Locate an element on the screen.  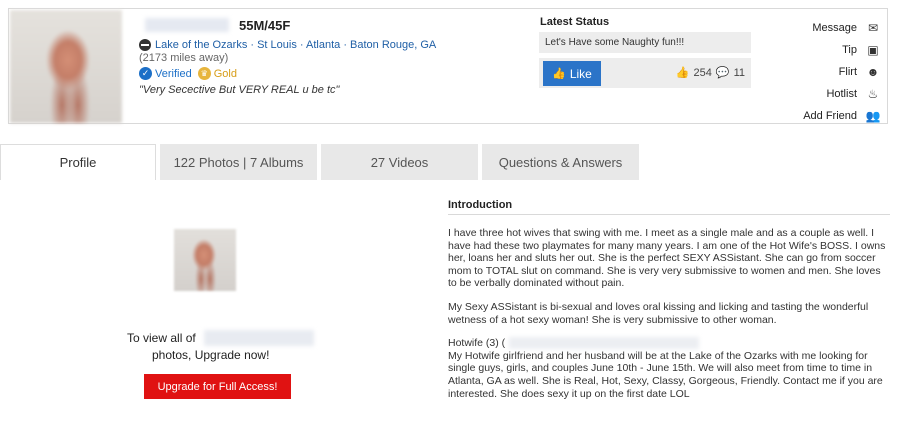
comments-count: 11 is located at coordinates (739, 73).